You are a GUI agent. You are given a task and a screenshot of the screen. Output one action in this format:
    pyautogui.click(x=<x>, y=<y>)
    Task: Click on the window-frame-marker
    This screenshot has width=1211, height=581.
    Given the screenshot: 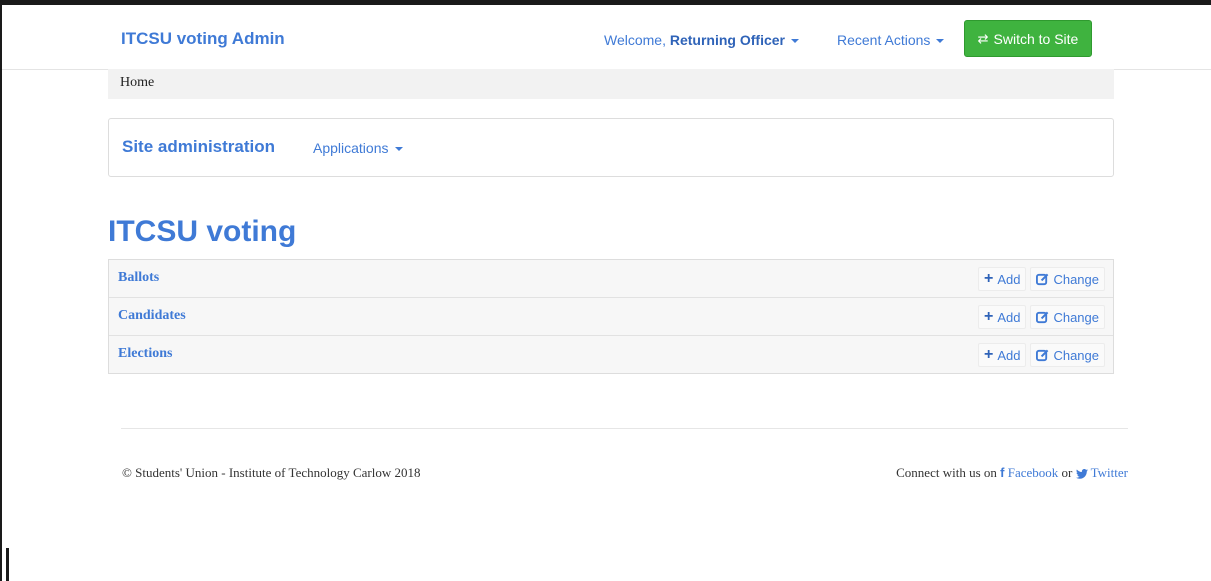 What is the action you would take?
    pyautogui.click(x=7, y=564)
    